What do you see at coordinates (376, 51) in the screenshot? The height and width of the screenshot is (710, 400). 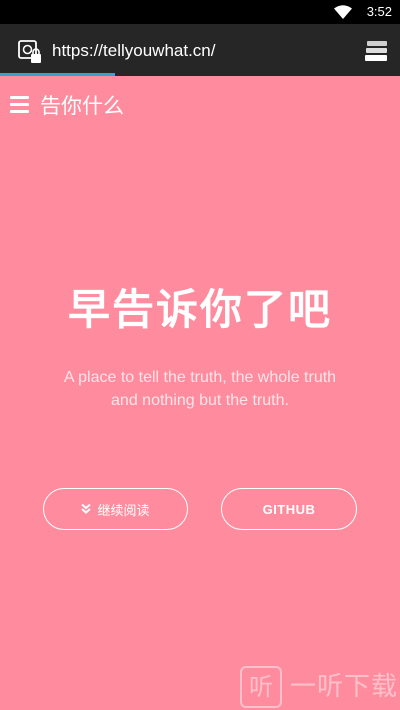 I see `tabs-stack-icon` at bounding box center [376, 51].